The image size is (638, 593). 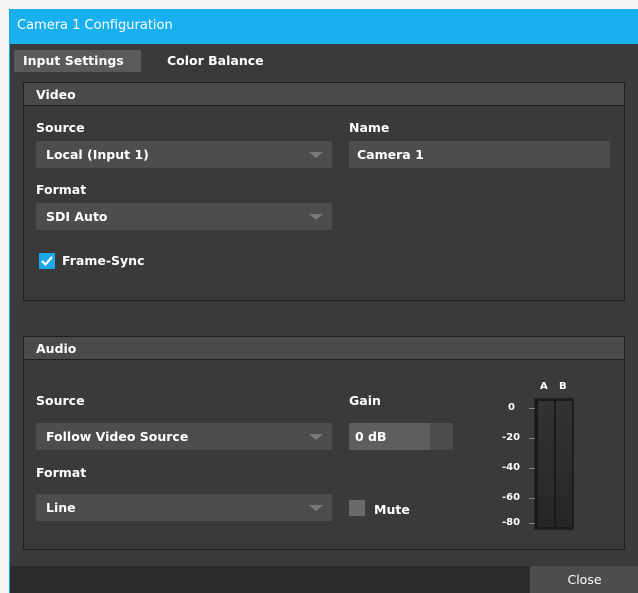 What do you see at coordinates (61, 507) in the screenshot?
I see `audio-format-value: Line` at bounding box center [61, 507].